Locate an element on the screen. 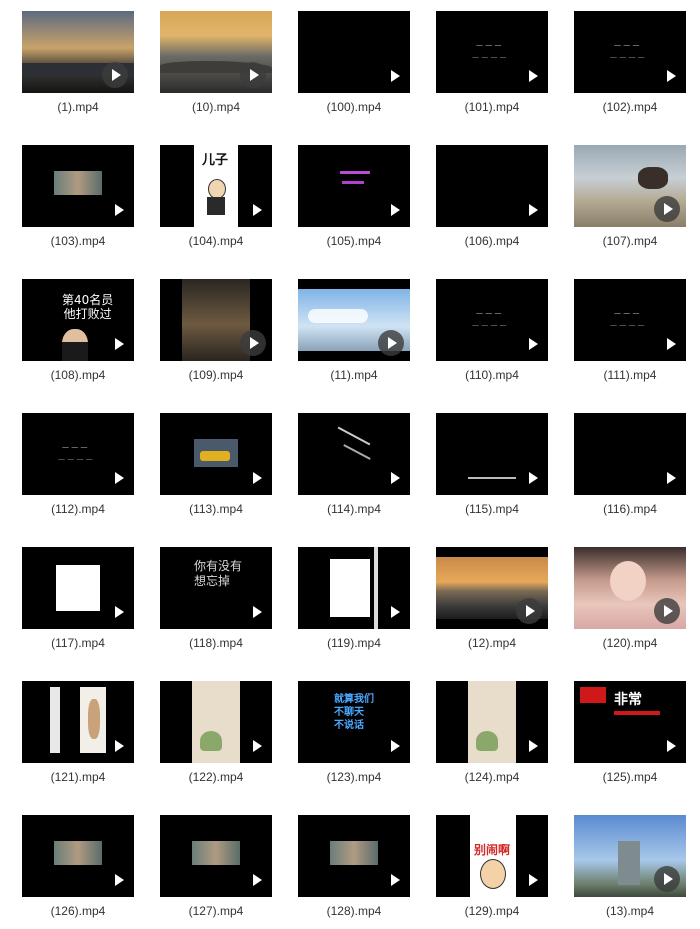 This screenshot has width=700, height=929. file-name: (118).mp4 is located at coordinates (216, 643).